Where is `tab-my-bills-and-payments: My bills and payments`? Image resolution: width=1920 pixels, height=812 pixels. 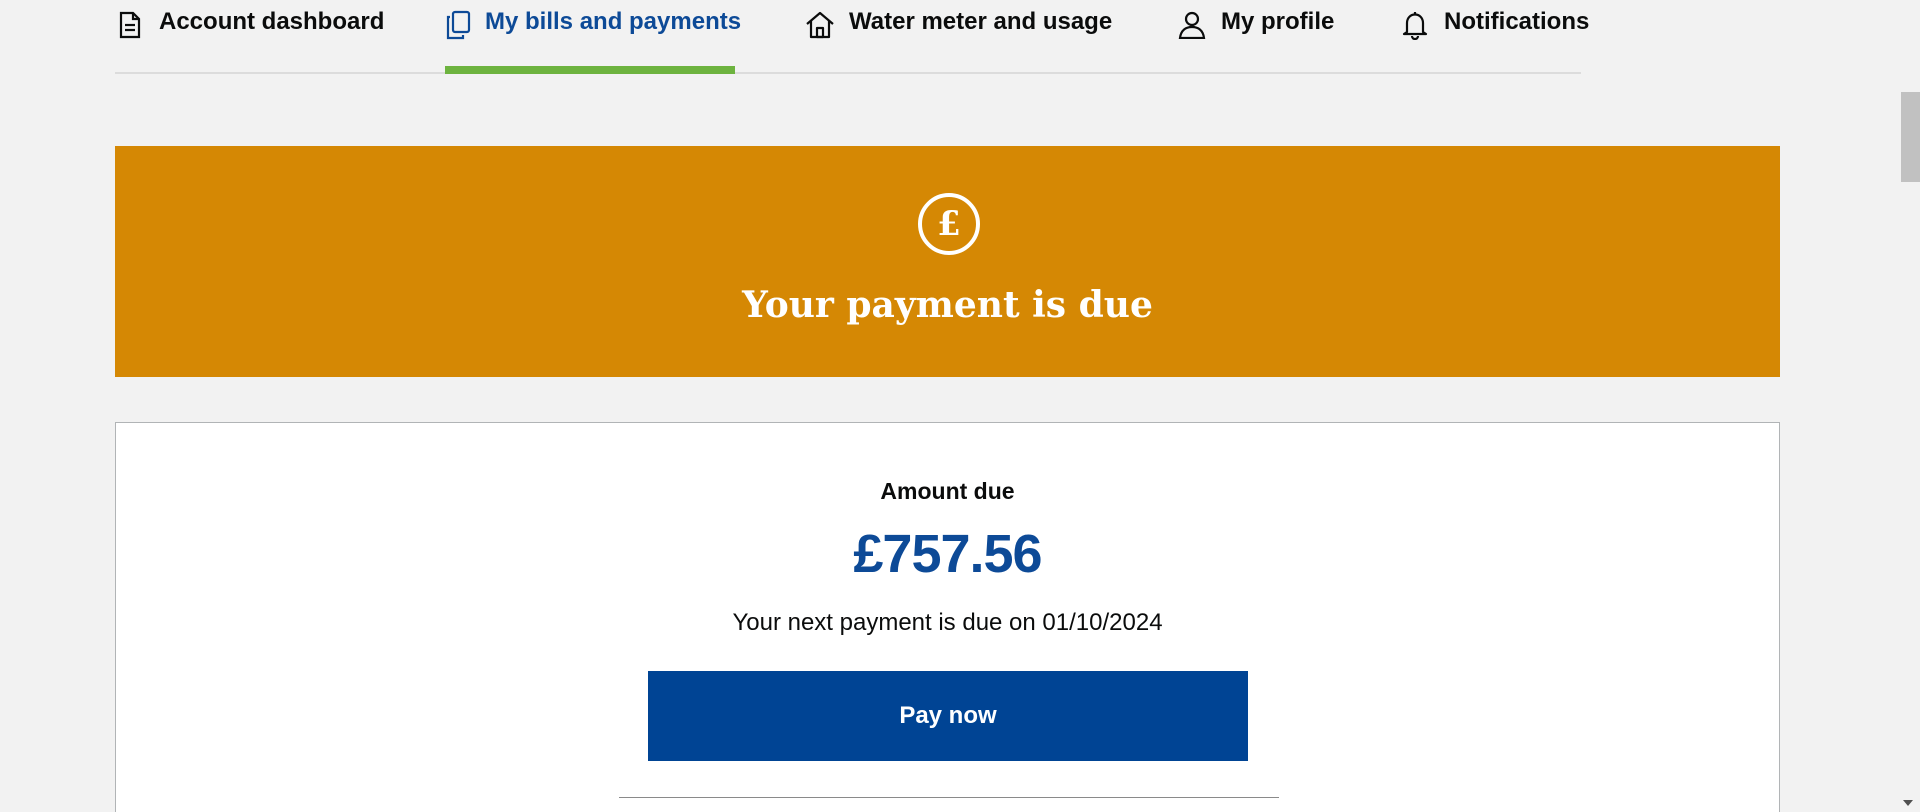
tab-my-bills-and-payments: My bills and payments is located at coordinates (593, 37).